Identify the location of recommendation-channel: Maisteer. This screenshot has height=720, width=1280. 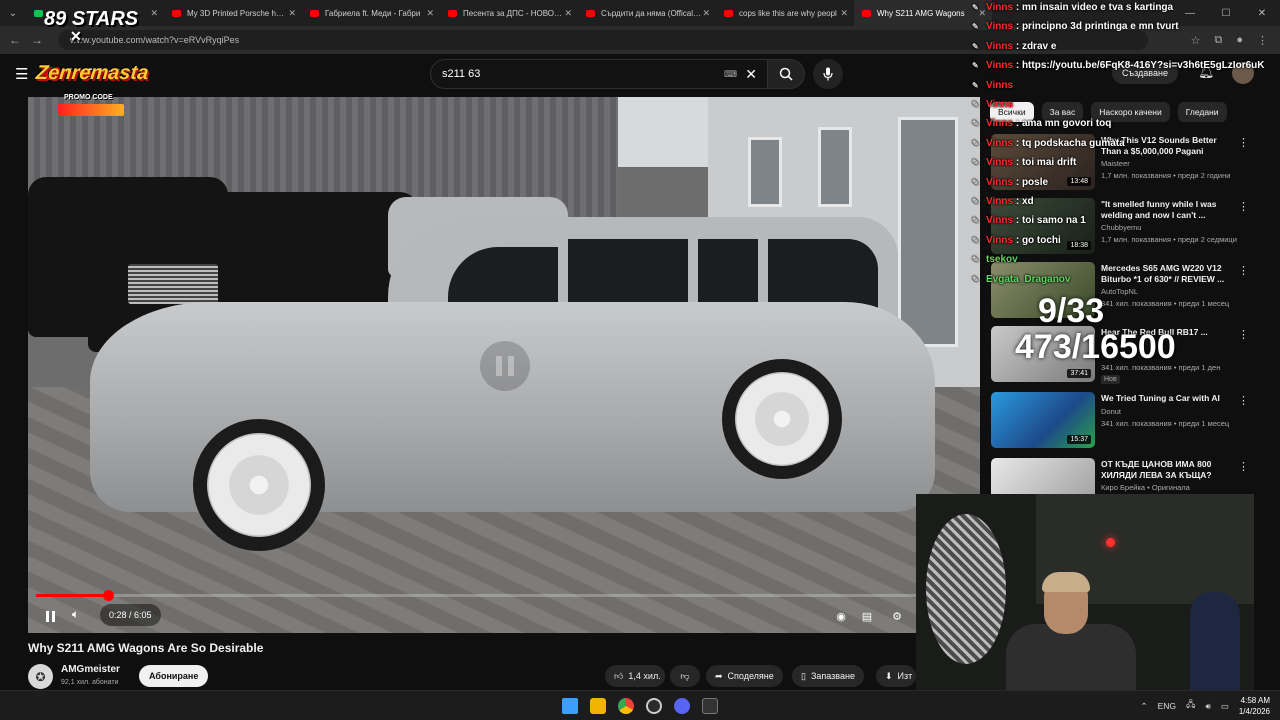
(1115, 163).